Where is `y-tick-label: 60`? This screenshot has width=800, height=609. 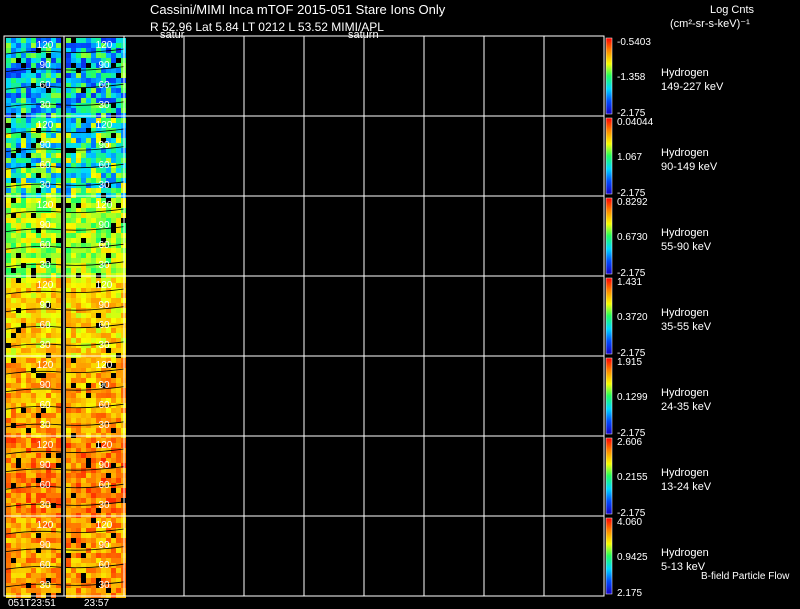
y-tick-label: 60 is located at coordinates (45, 245).